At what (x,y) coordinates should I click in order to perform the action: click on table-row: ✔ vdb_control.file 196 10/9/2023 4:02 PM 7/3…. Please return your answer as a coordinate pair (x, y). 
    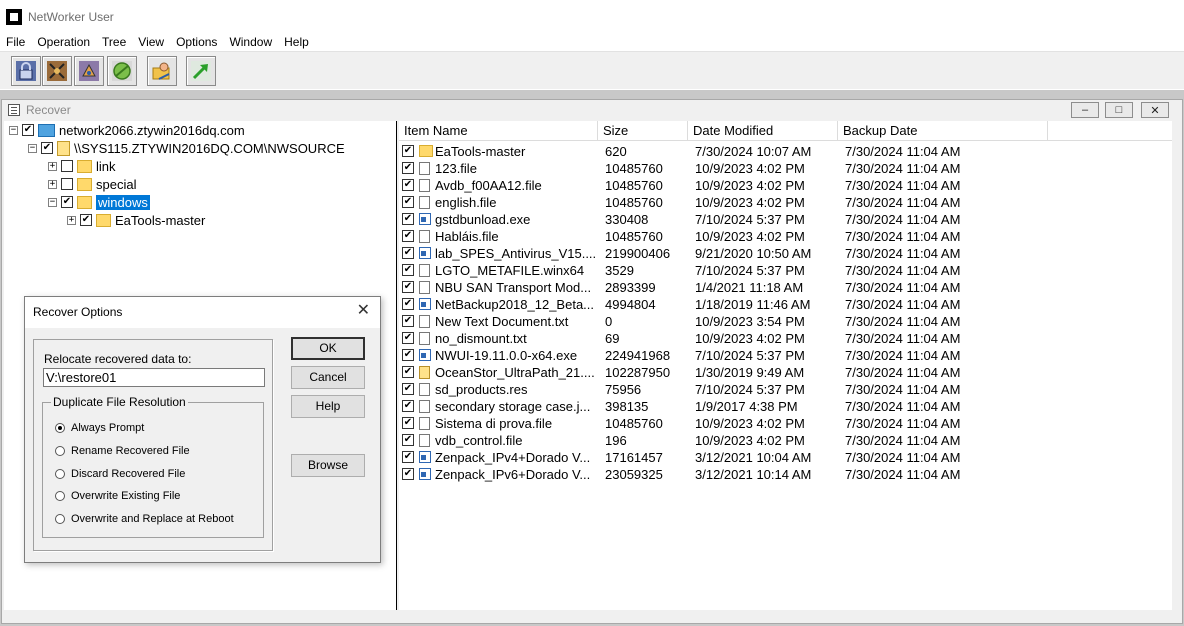
    Looking at the image, I should click on (785, 440).